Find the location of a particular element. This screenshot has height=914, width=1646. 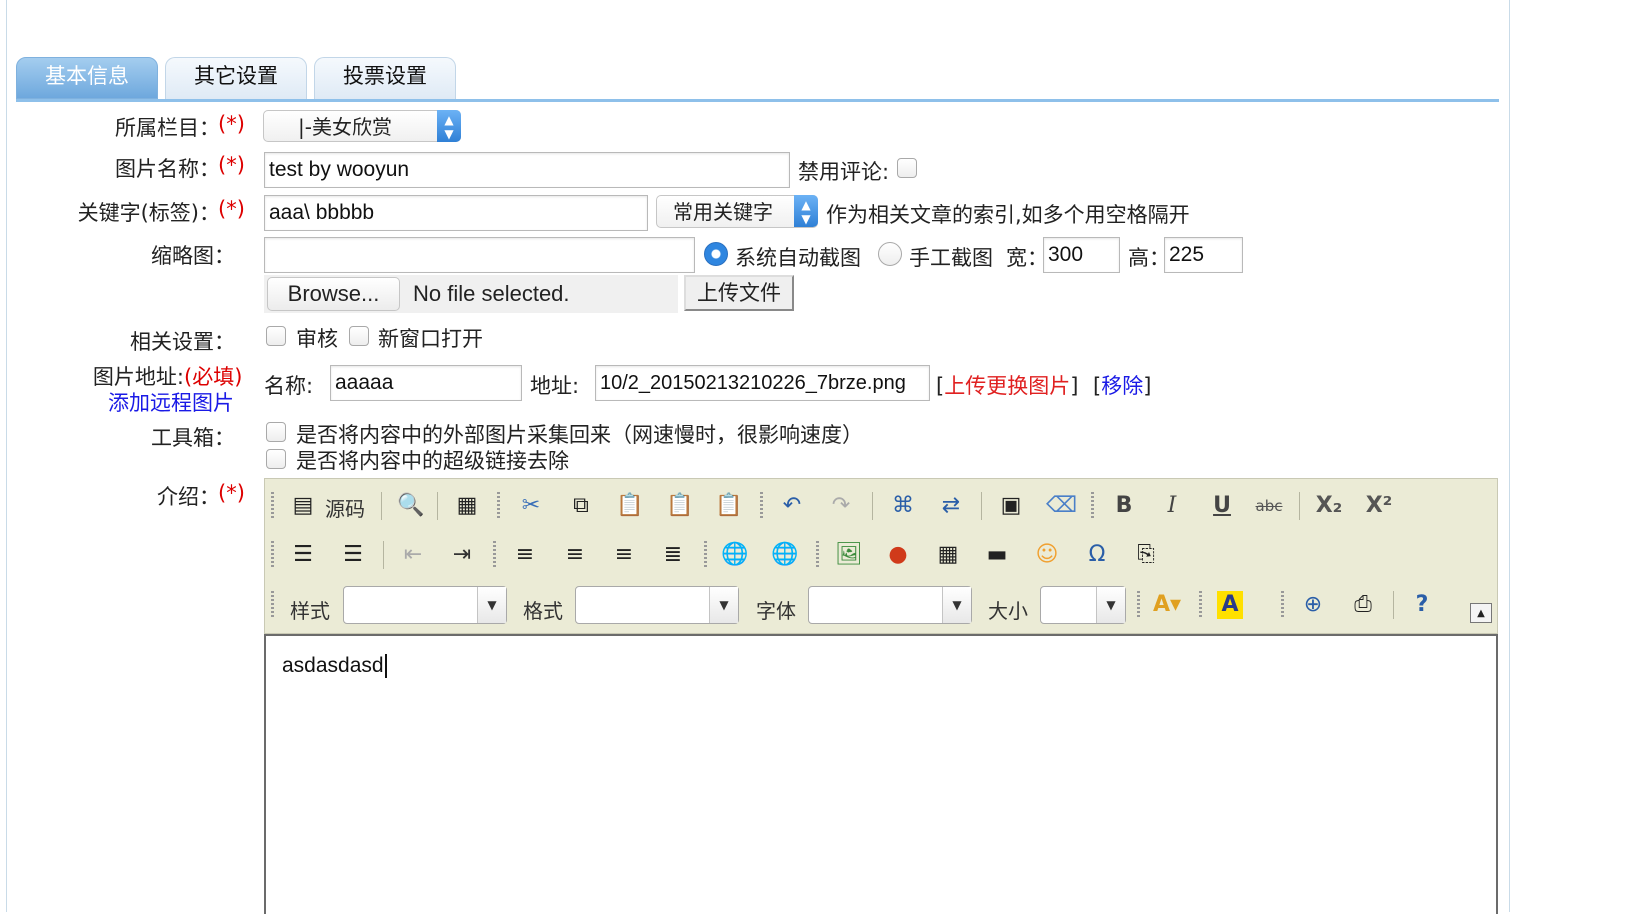

flash-icon: ● is located at coordinates (898, 555).